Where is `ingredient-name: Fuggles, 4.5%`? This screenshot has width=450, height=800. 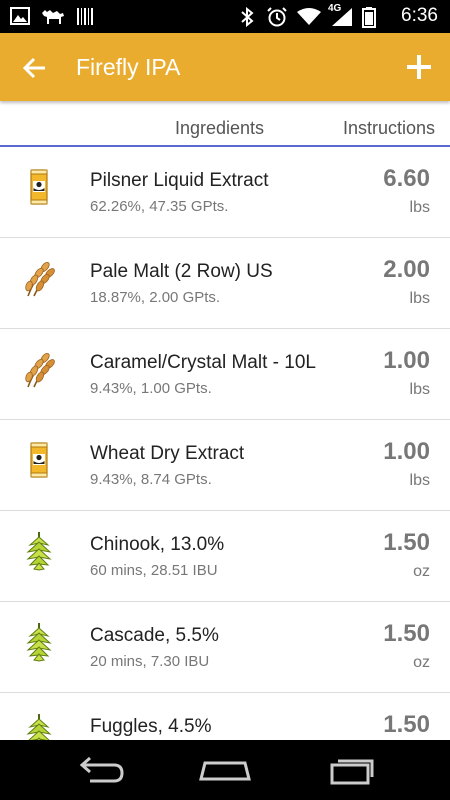 ingredient-name: Fuggles, 4.5% is located at coordinates (151, 726).